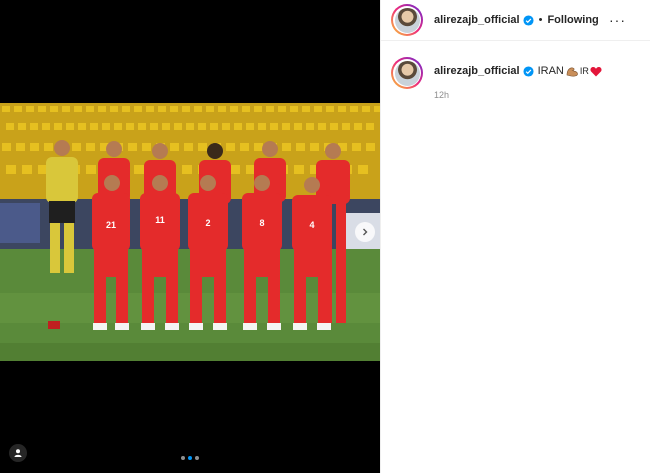 The image size is (650, 473). What do you see at coordinates (550, 71) in the screenshot?
I see `caption-text: IRAN` at bounding box center [550, 71].